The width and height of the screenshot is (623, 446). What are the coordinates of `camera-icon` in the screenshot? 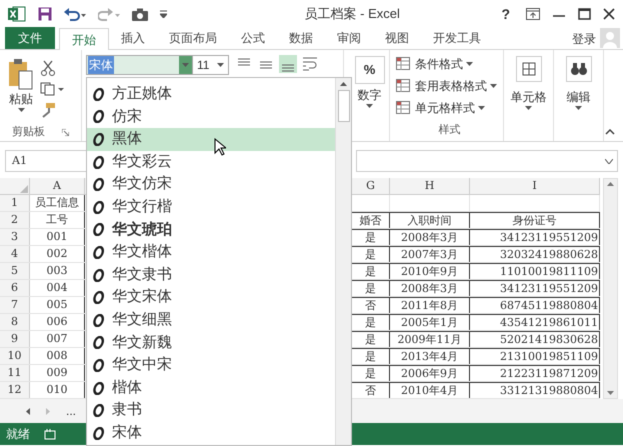 It's located at (140, 14).